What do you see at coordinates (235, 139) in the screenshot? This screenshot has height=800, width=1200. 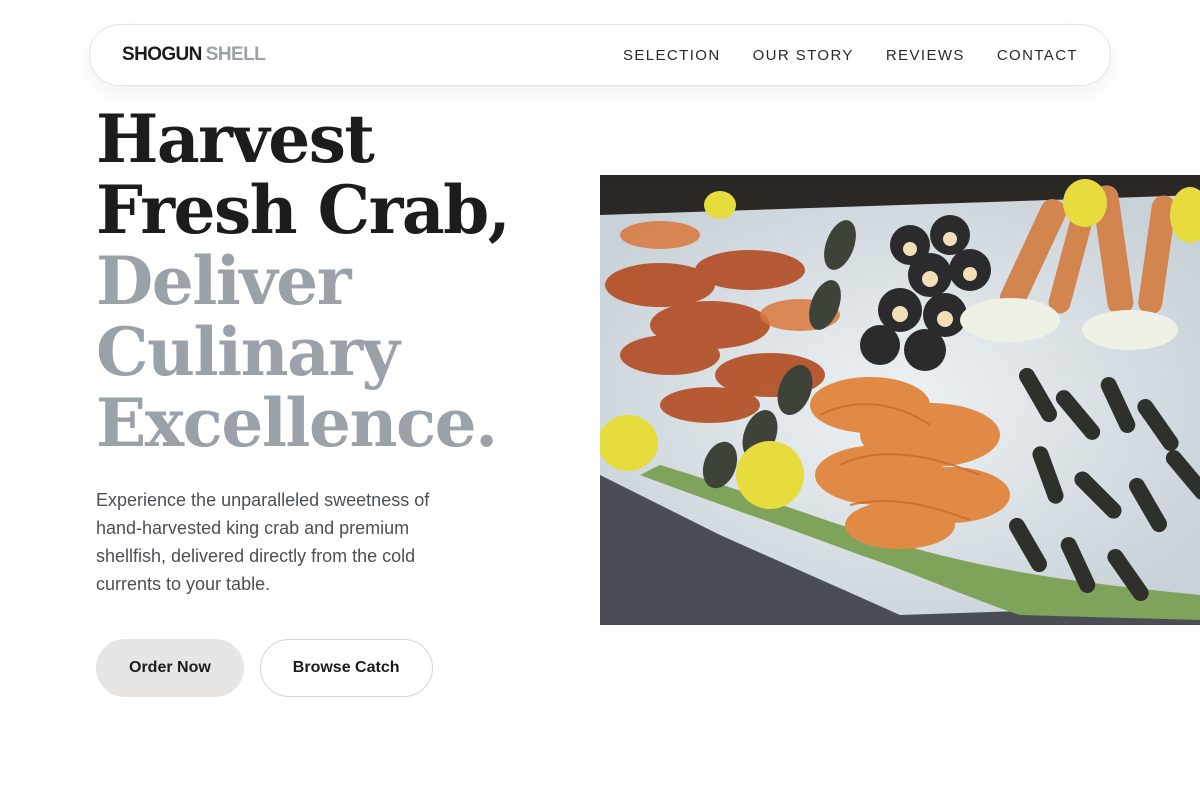 I see `headline-line-harvest: Harvest` at bounding box center [235, 139].